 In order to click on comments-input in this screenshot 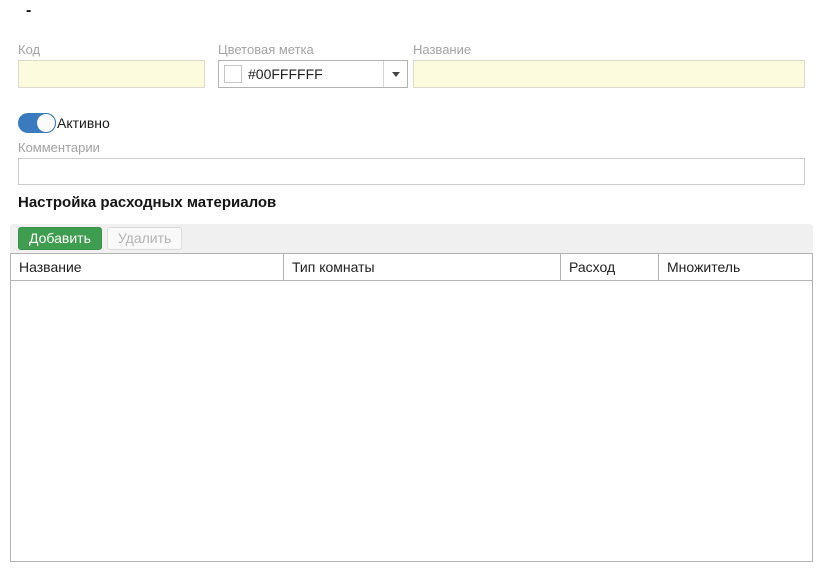, I will do `click(411, 171)`.